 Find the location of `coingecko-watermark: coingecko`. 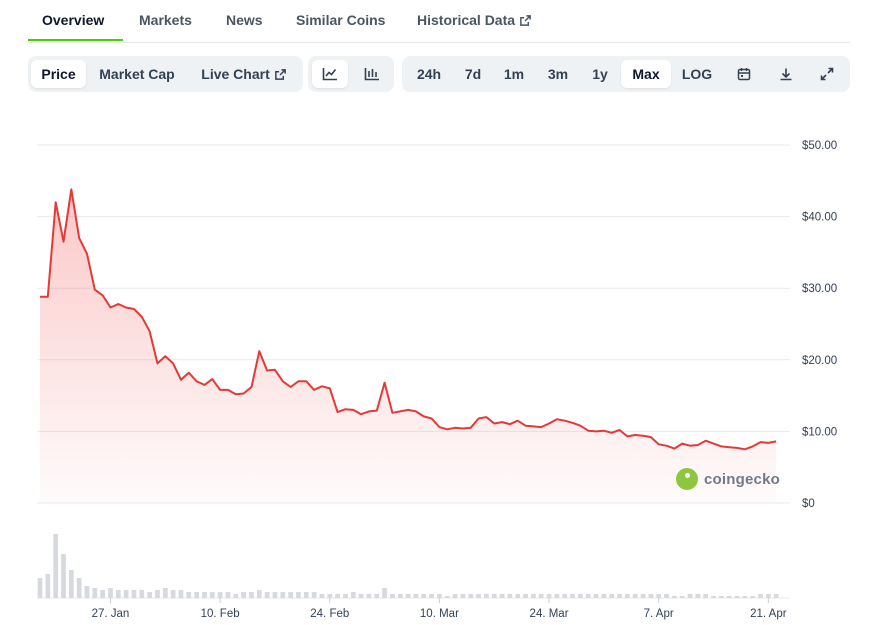

coingecko-watermark: coingecko is located at coordinates (728, 479).